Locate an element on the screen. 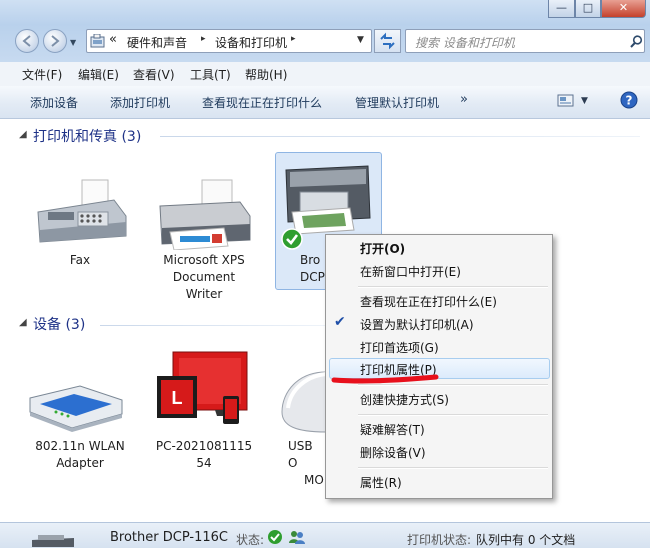 This screenshot has width=650, height=548. fax-icon is located at coordinates (80, 213).